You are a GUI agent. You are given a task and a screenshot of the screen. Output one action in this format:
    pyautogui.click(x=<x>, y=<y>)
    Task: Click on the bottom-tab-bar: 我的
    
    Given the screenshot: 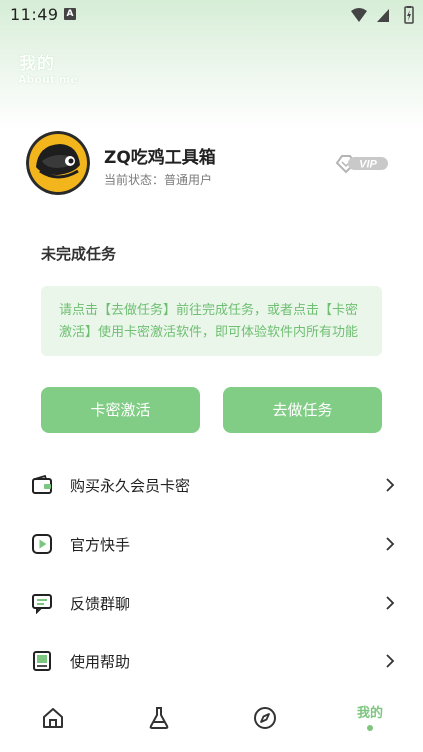 What is the action you would take?
    pyautogui.click(x=211, y=722)
    